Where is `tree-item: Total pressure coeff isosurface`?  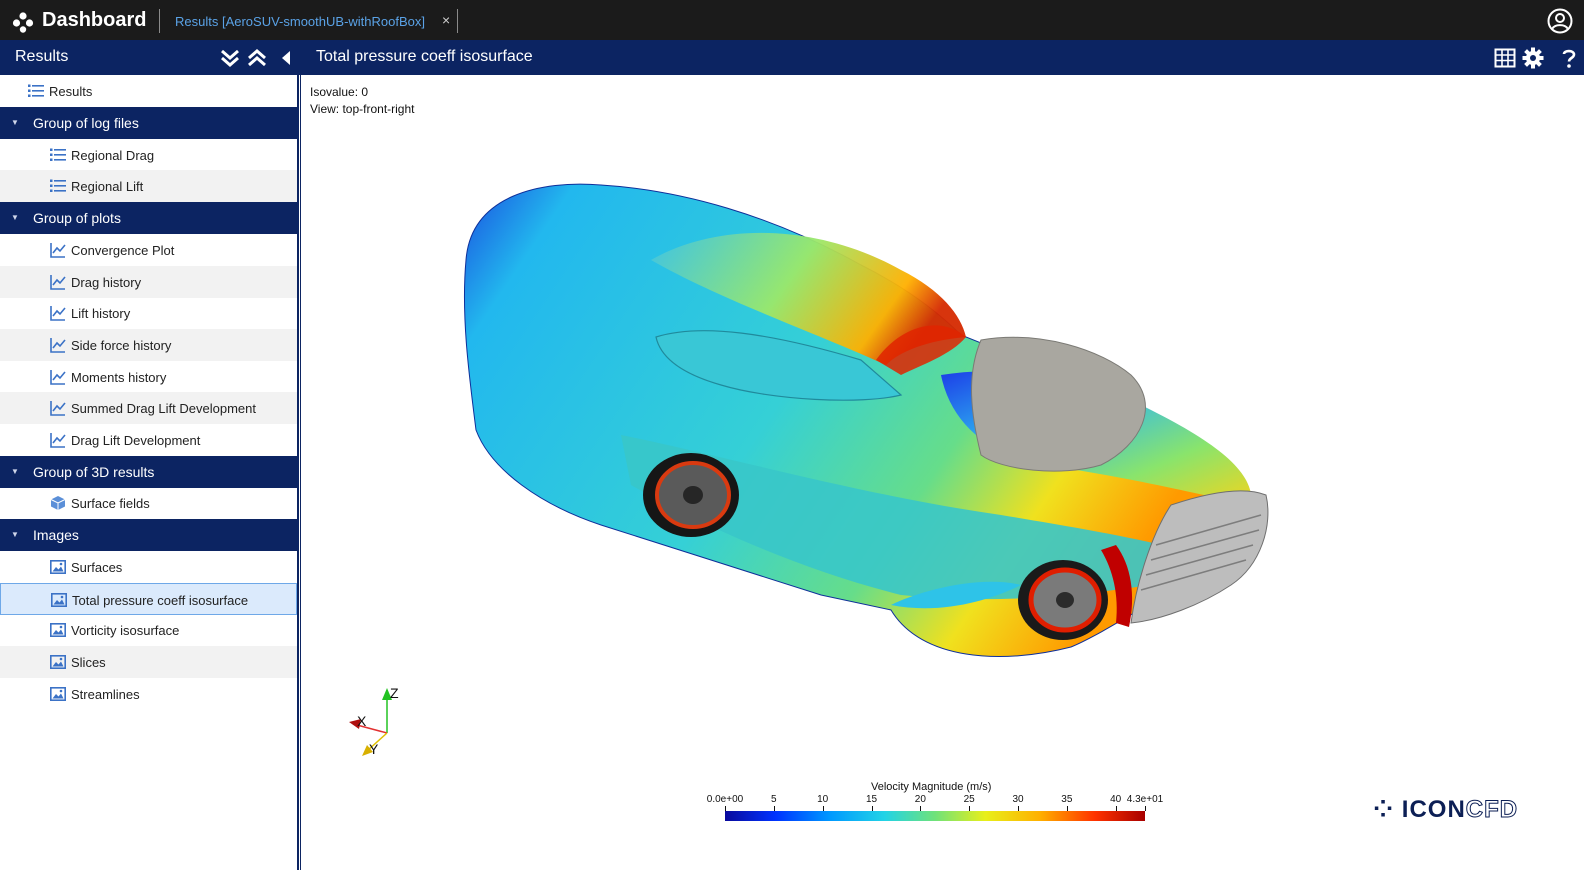 tree-item: Total pressure coeff isosurface is located at coordinates (148, 598).